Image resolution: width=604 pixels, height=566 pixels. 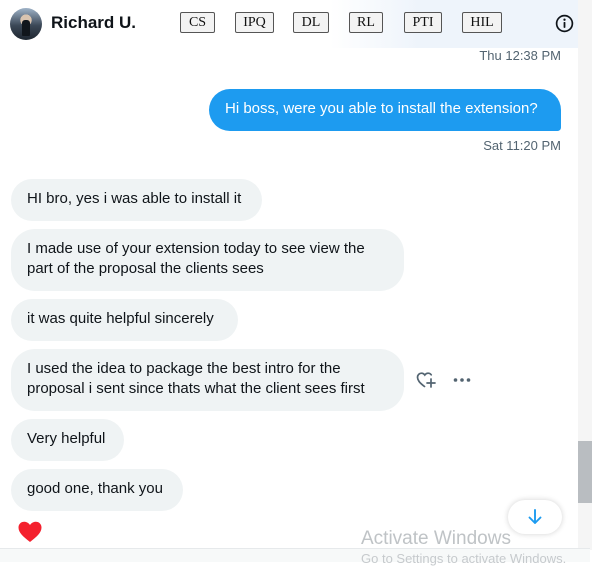 What do you see at coordinates (254, 22) in the screenshot?
I see `chip-ipq: IPQ` at bounding box center [254, 22].